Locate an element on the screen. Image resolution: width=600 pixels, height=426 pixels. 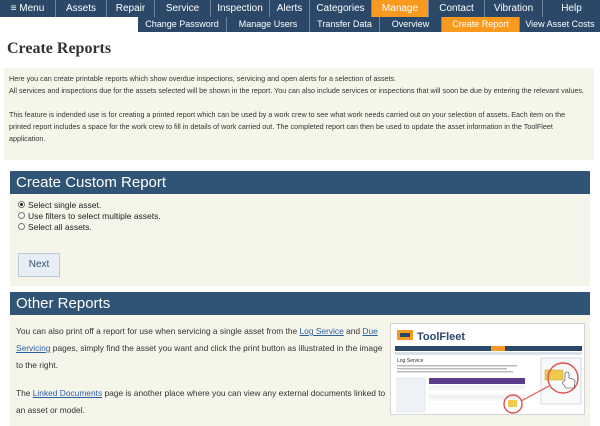
page-title: Create Reports is located at coordinates (59, 48).